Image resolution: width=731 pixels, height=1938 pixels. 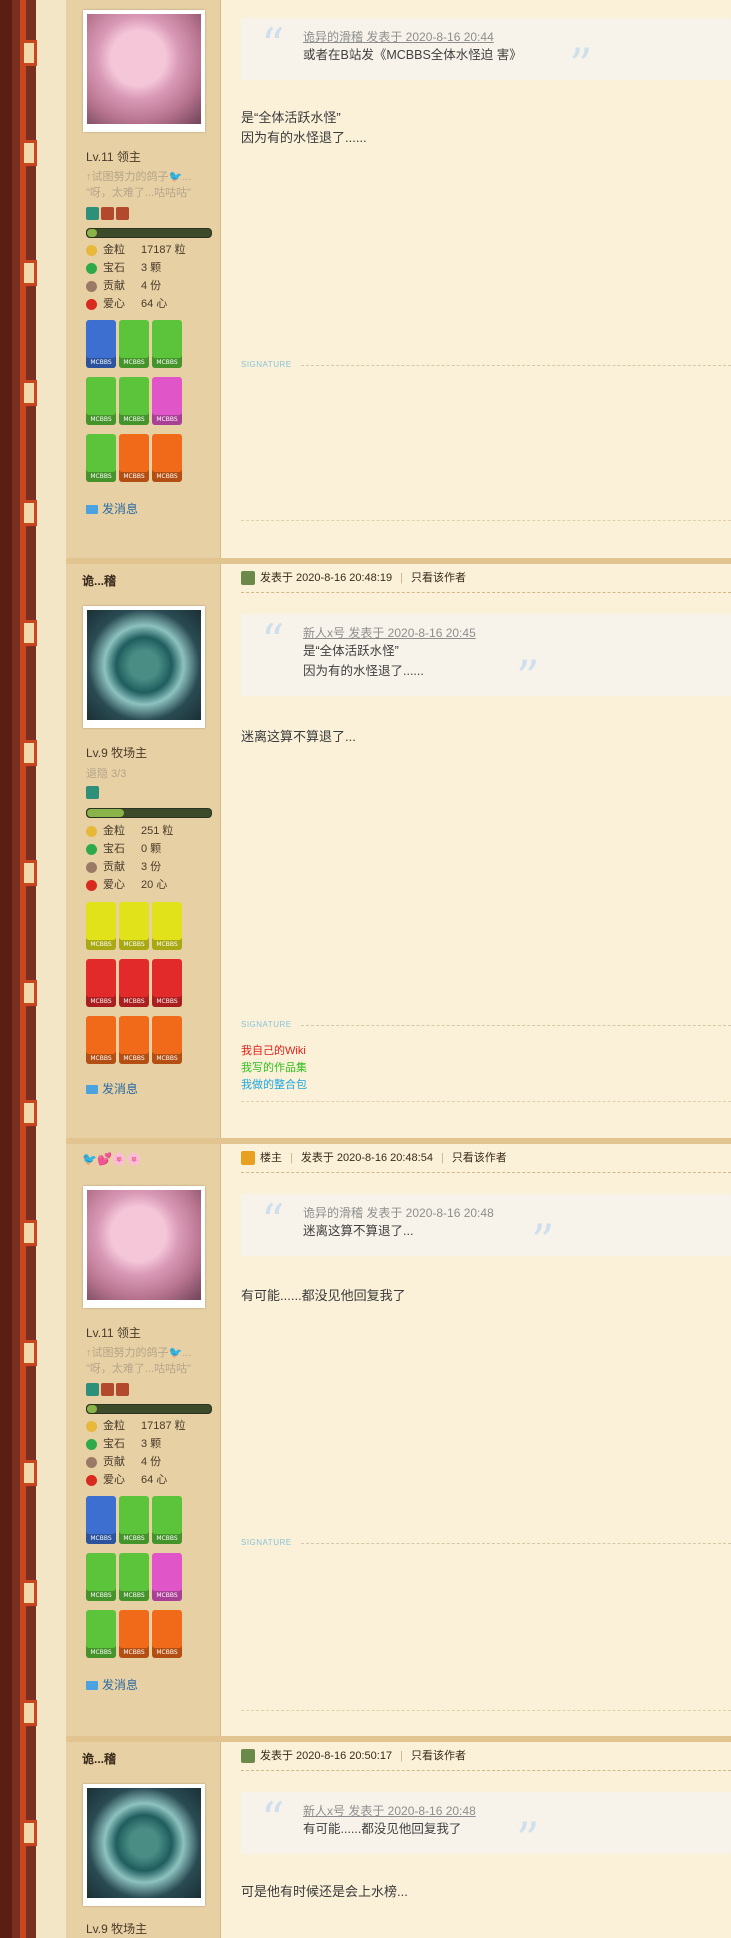 What do you see at coordinates (326, 578) in the screenshot?
I see `post-timestamp: 发表于 2020-8-16 20:48:19` at bounding box center [326, 578].